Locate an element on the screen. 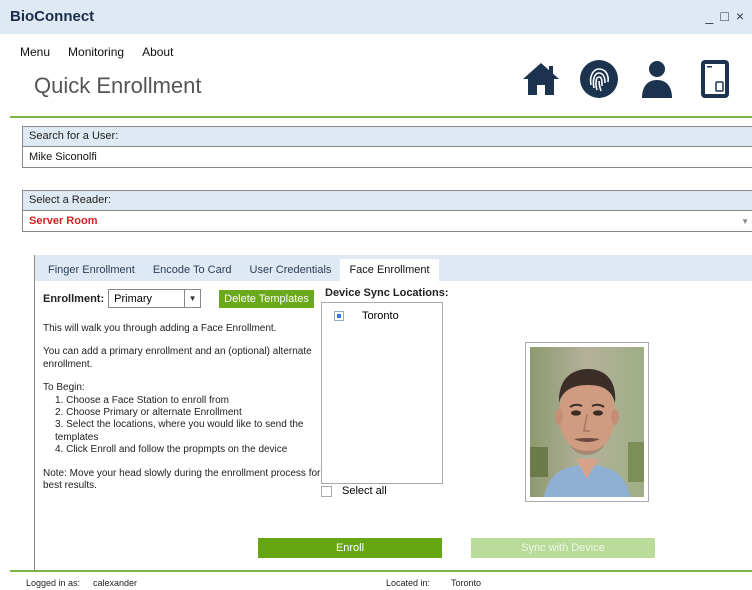 The width and height of the screenshot is (752, 590). step-item: 1. Choose a Face Station to enroll from is located at coordinates (142, 400).